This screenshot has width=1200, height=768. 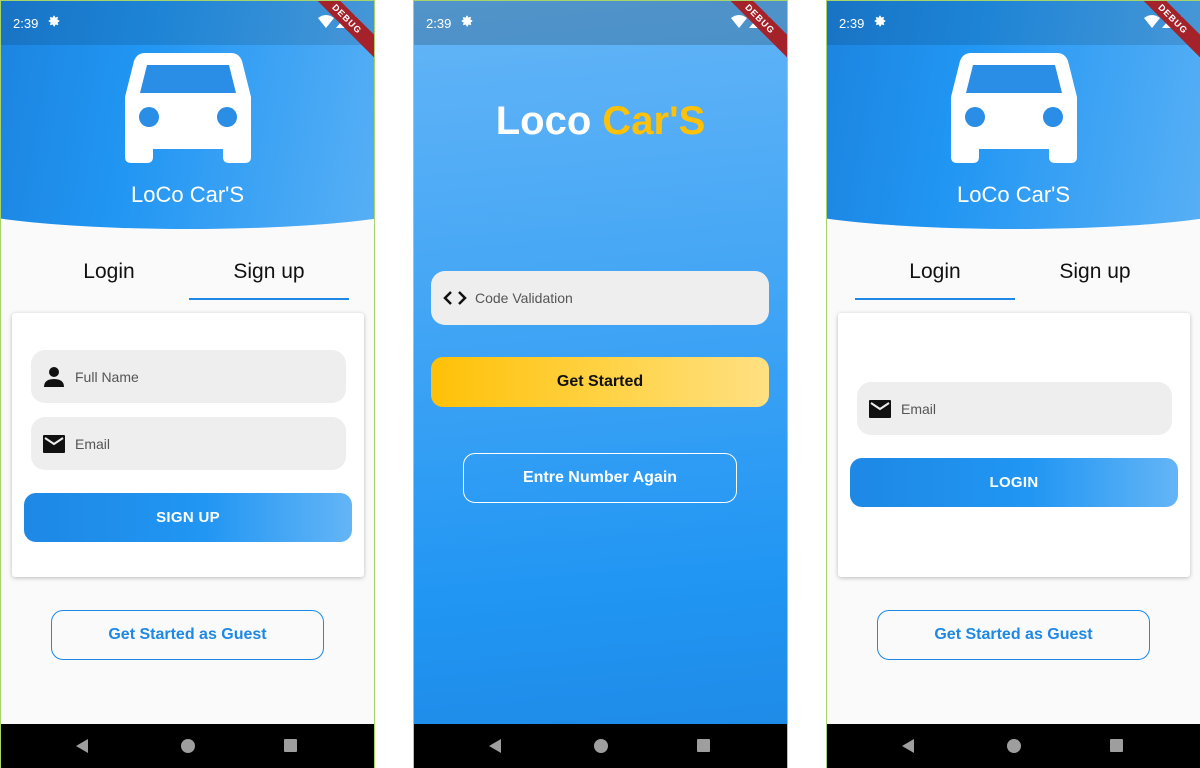 I want to click on get-started-button: Get Started, so click(x=600, y=382).